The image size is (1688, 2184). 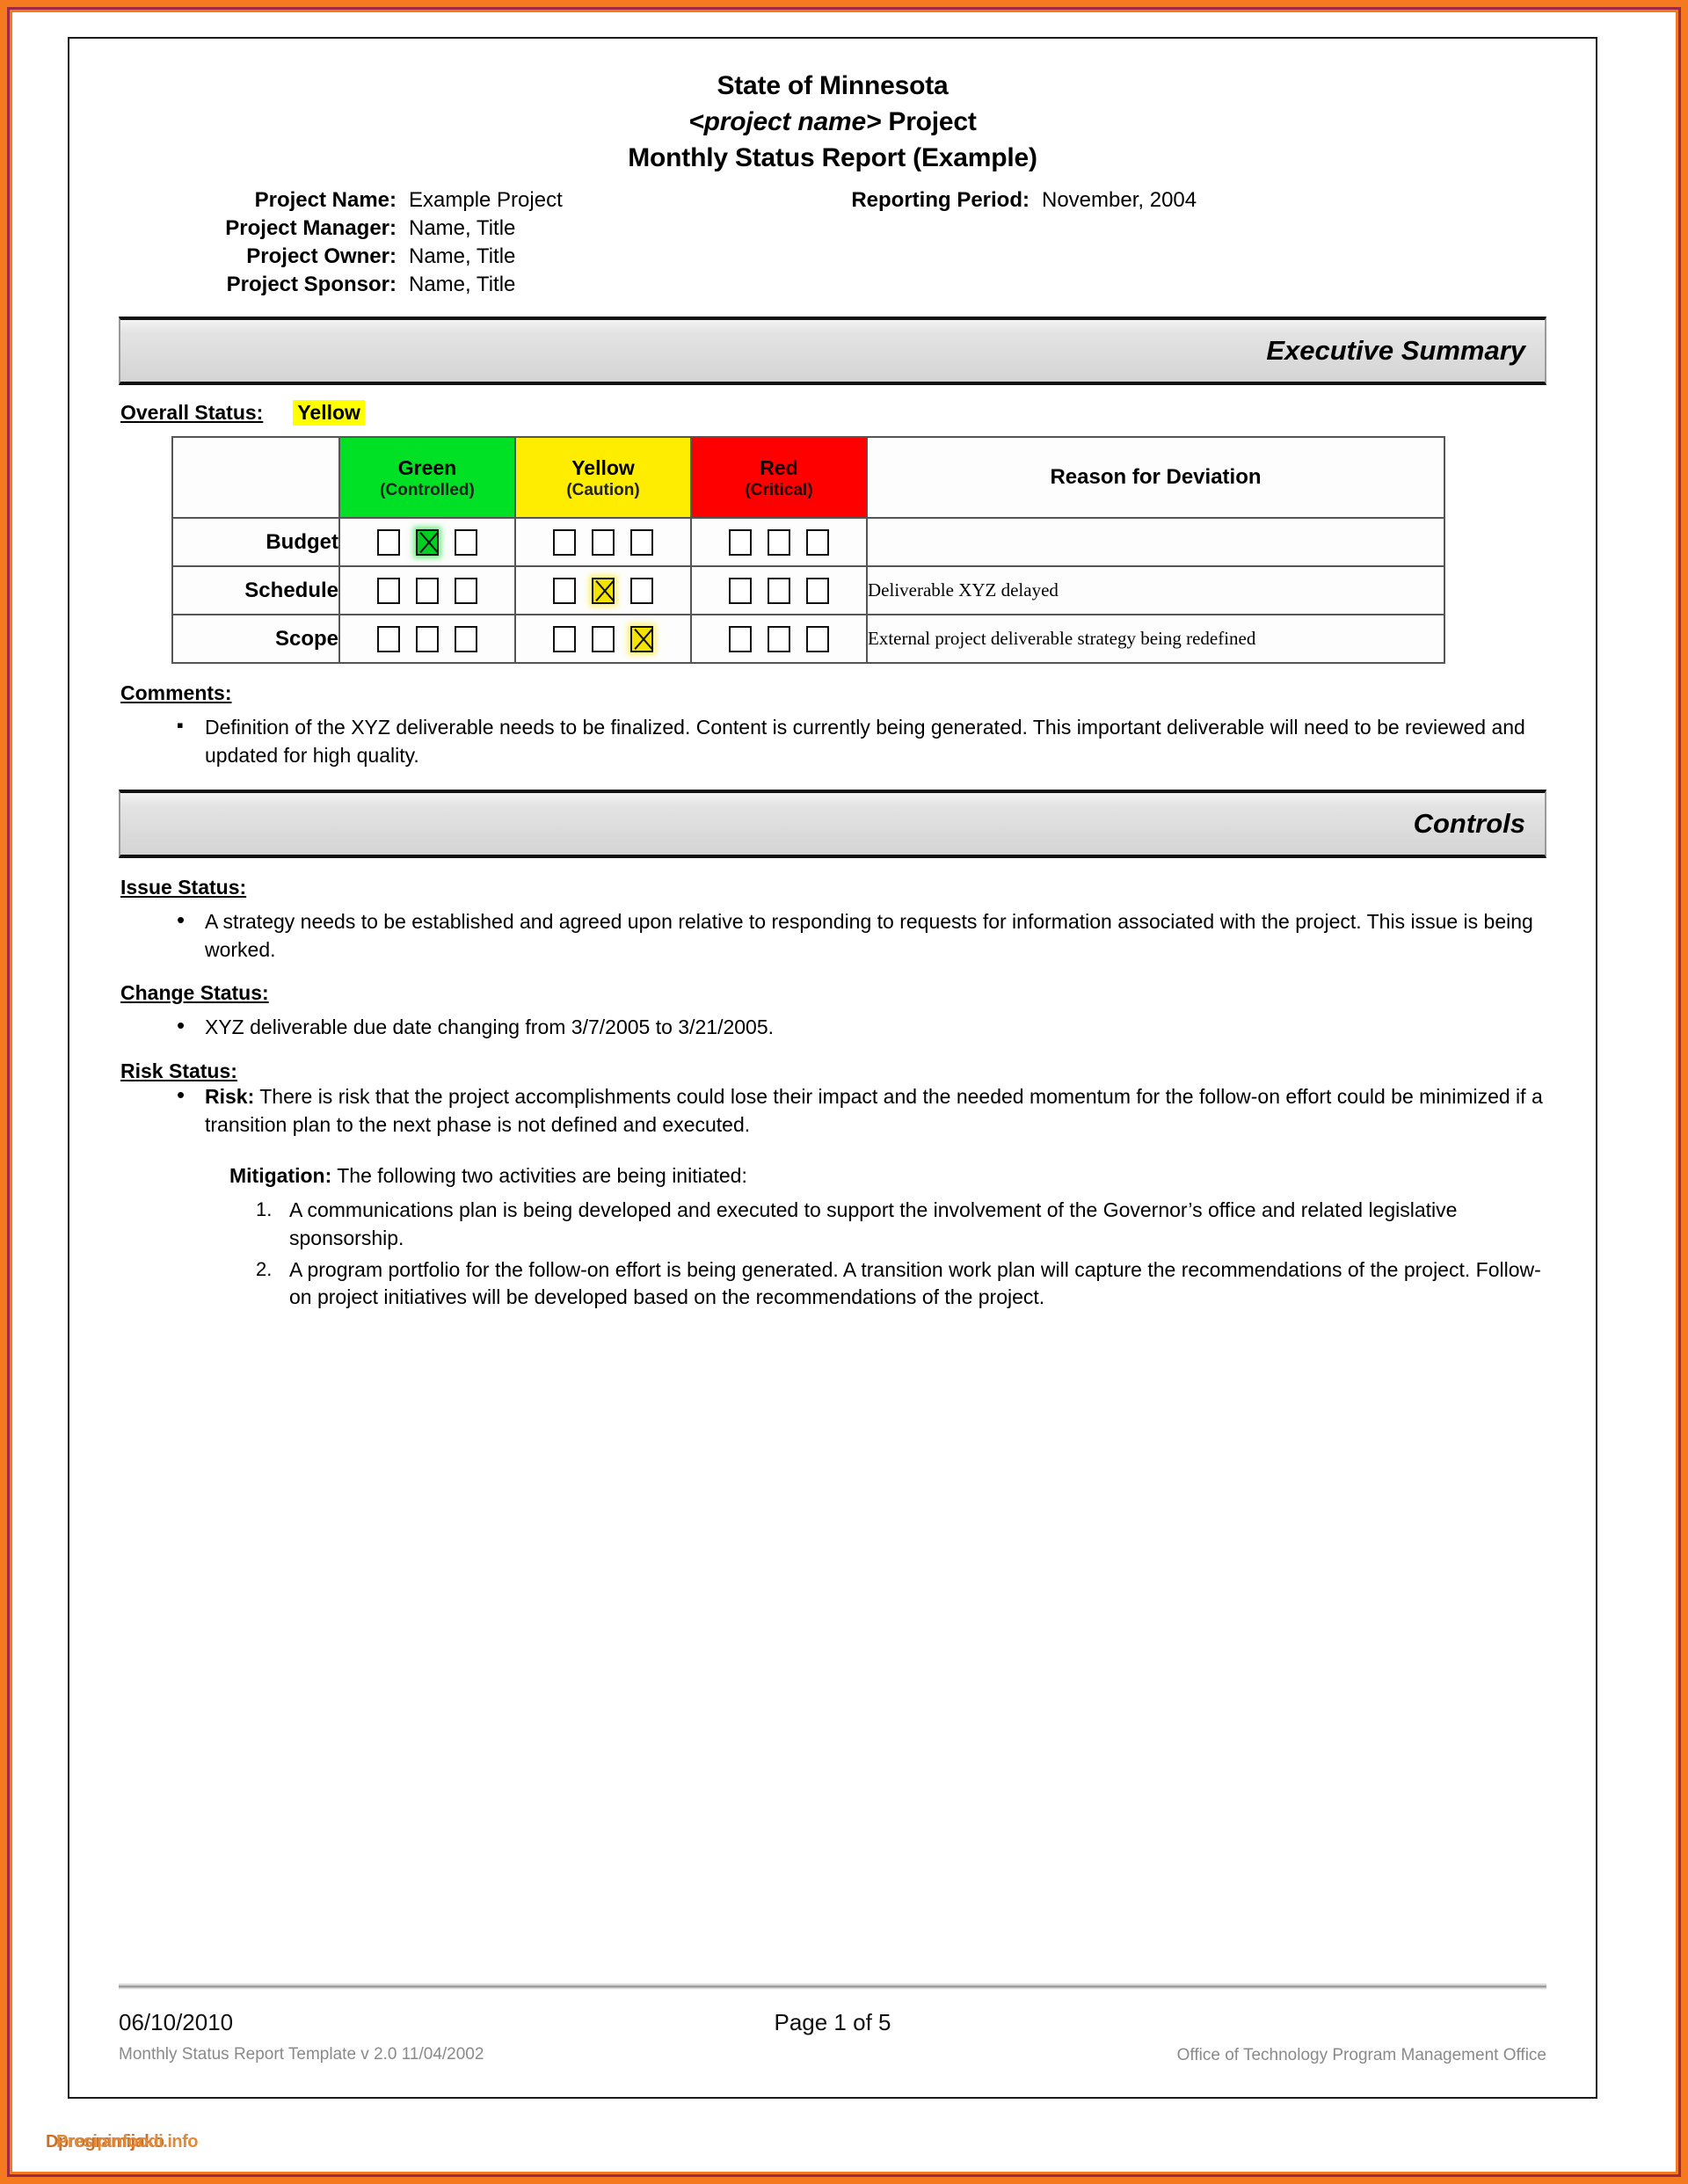 I want to click on footer-divider, so click(x=832, y=1987).